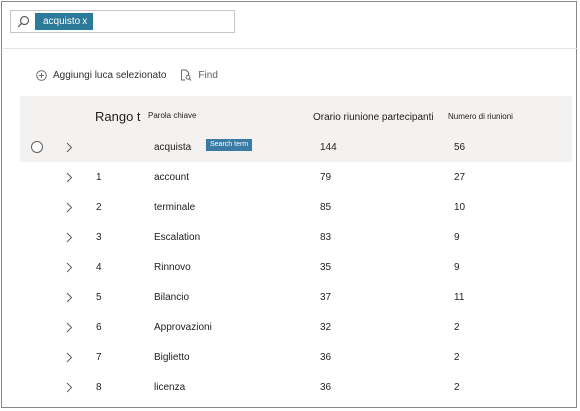 This screenshot has height=411, width=580. What do you see at coordinates (186, 75) in the screenshot?
I see `find-icon` at bounding box center [186, 75].